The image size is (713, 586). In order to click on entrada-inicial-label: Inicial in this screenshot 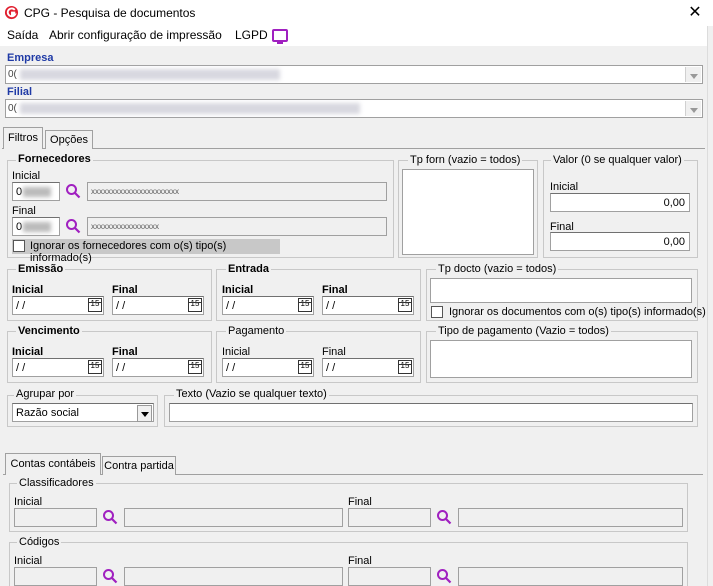, I will do `click(238, 290)`.